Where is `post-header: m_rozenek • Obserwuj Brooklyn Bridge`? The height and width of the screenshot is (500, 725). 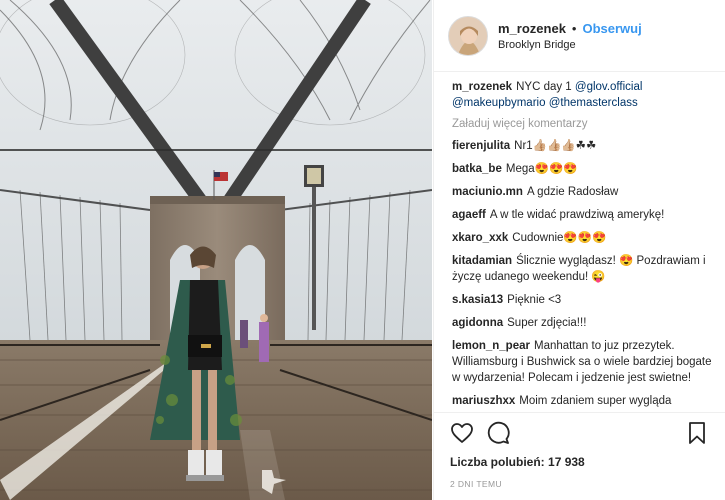 post-header: m_rozenek • Obserwuj Brooklyn Bridge is located at coordinates (579, 36).